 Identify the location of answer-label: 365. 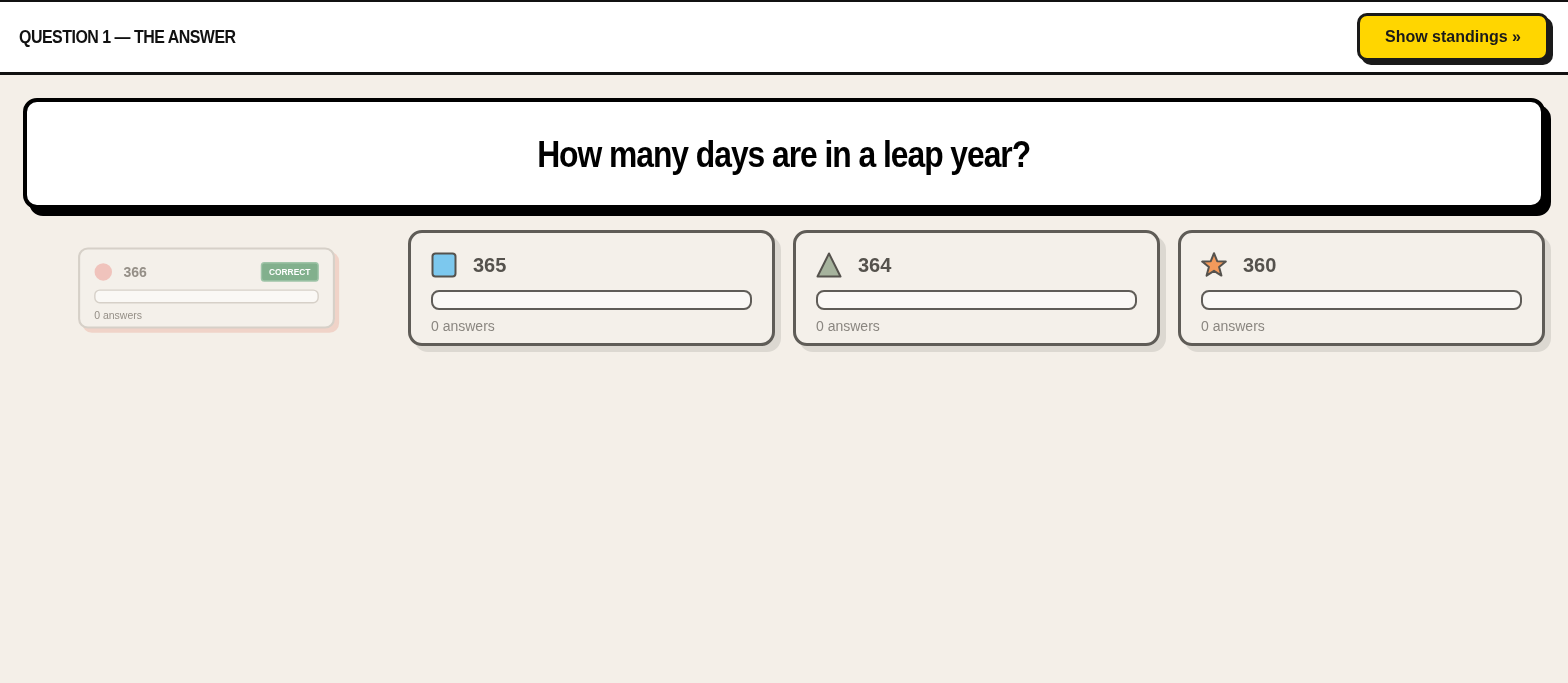
(490, 265).